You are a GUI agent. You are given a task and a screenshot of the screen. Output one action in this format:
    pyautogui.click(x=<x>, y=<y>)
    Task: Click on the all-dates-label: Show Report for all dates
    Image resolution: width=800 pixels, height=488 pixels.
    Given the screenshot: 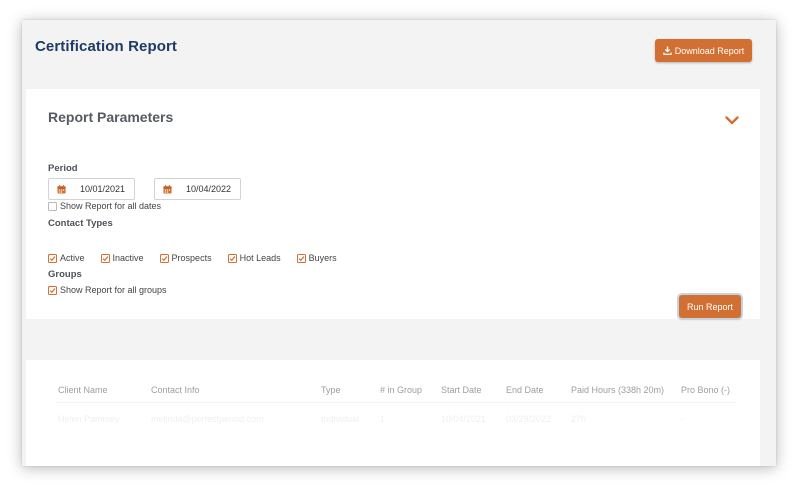 What is the action you would take?
    pyautogui.click(x=111, y=206)
    